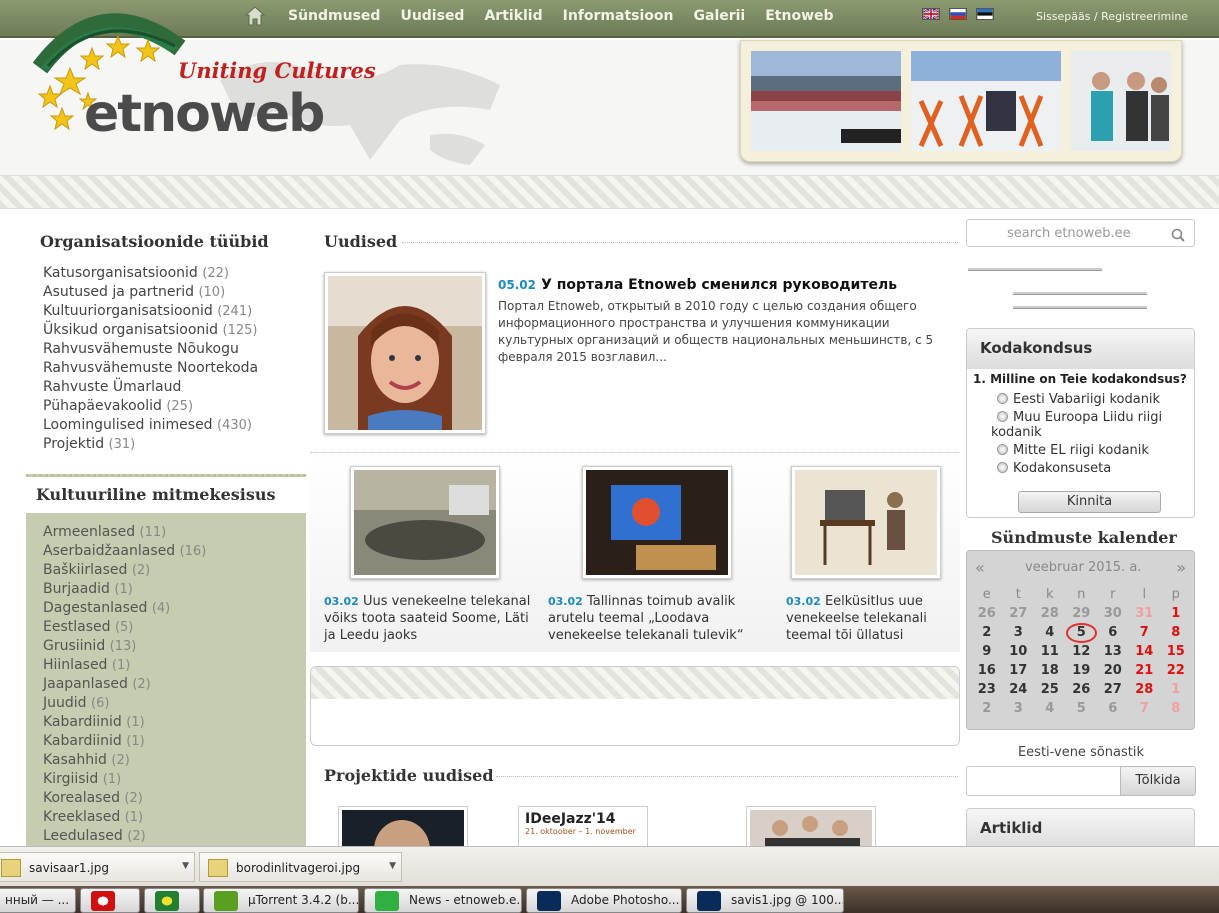 This screenshot has width=1219, height=913. I want to click on calendar-day: 13, so click(1113, 651).